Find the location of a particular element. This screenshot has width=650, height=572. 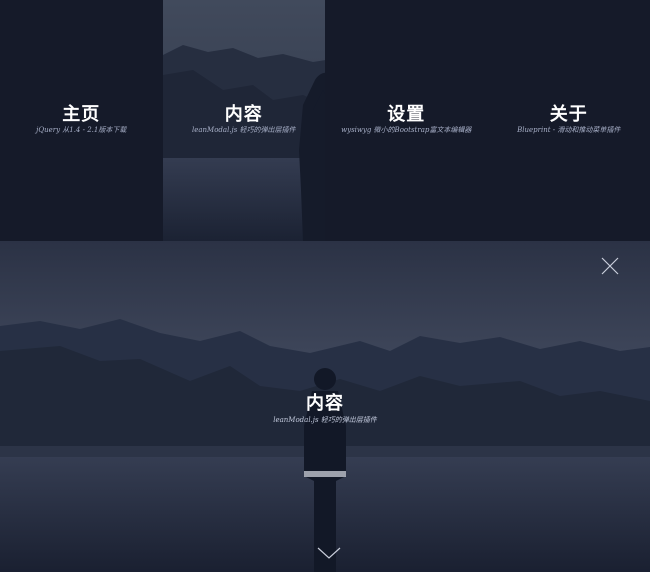

menu-item-content-title: 内容 is located at coordinates (243, 114).